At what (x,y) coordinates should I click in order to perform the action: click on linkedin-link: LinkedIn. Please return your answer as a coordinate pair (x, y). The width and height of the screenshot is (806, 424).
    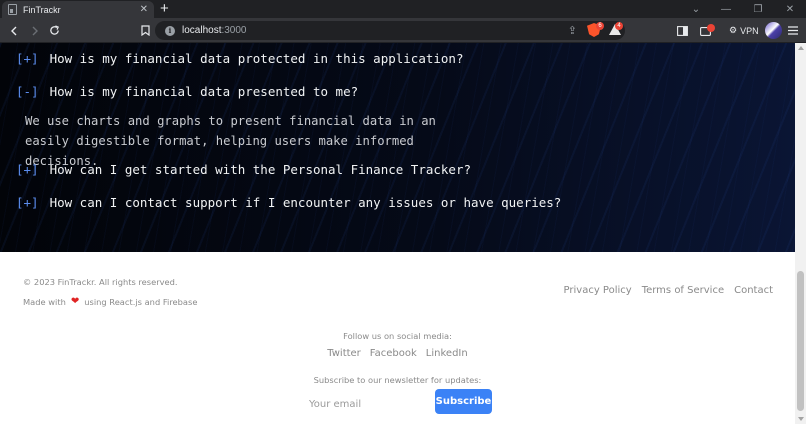
    Looking at the image, I should click on (447, 353).